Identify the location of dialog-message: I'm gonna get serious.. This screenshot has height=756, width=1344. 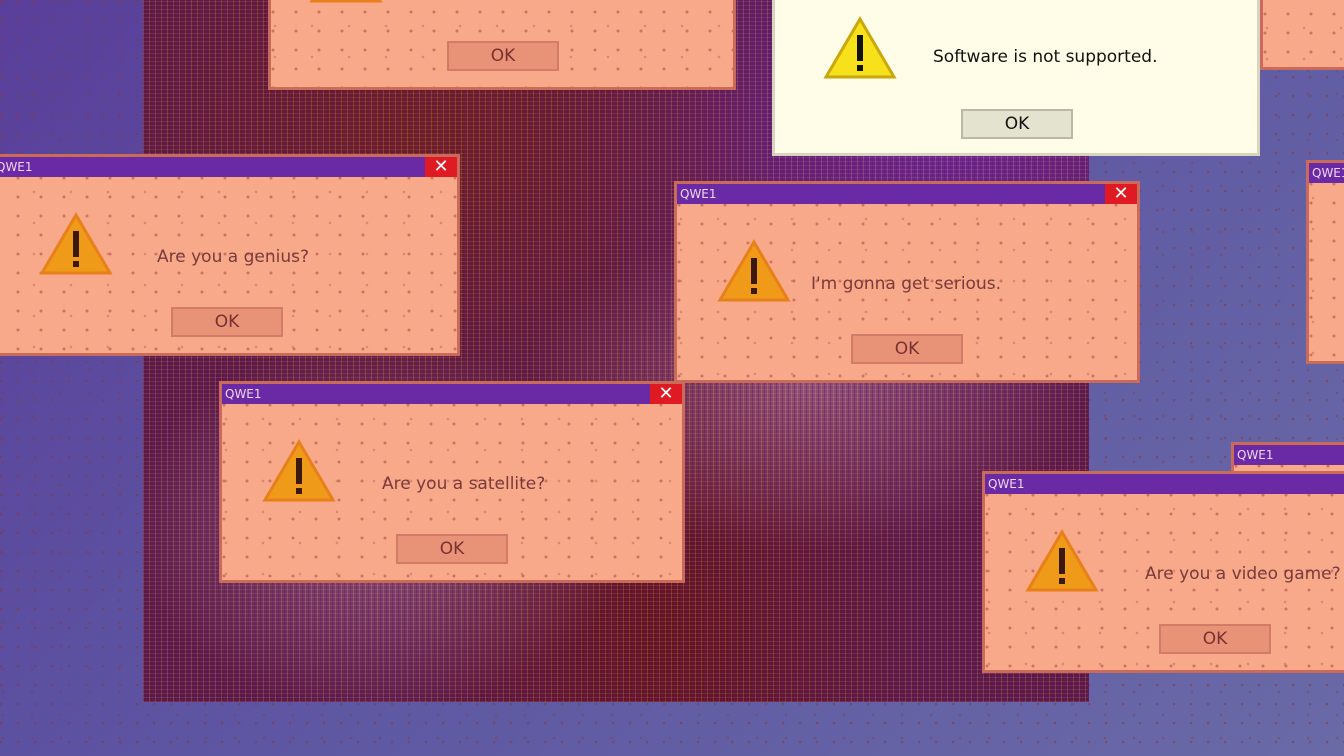
(906, 284).